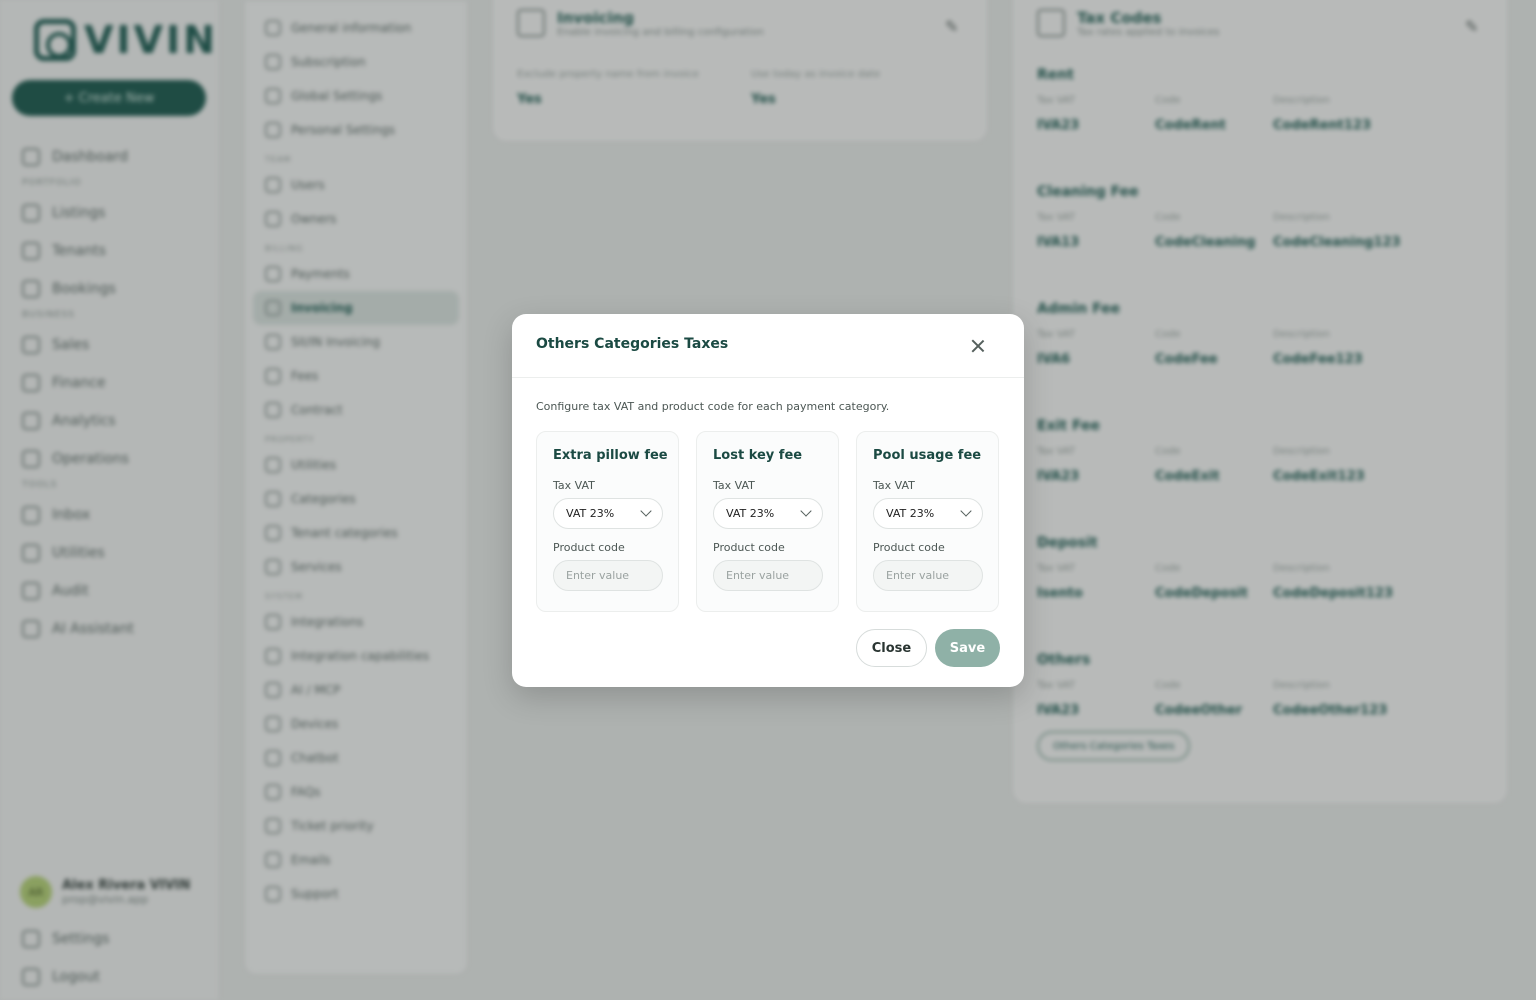  What do you see at coordinates (610, 455) in the screenshot?
I see `category-title: Extra pillow fee` at bounding box center [610, 455].